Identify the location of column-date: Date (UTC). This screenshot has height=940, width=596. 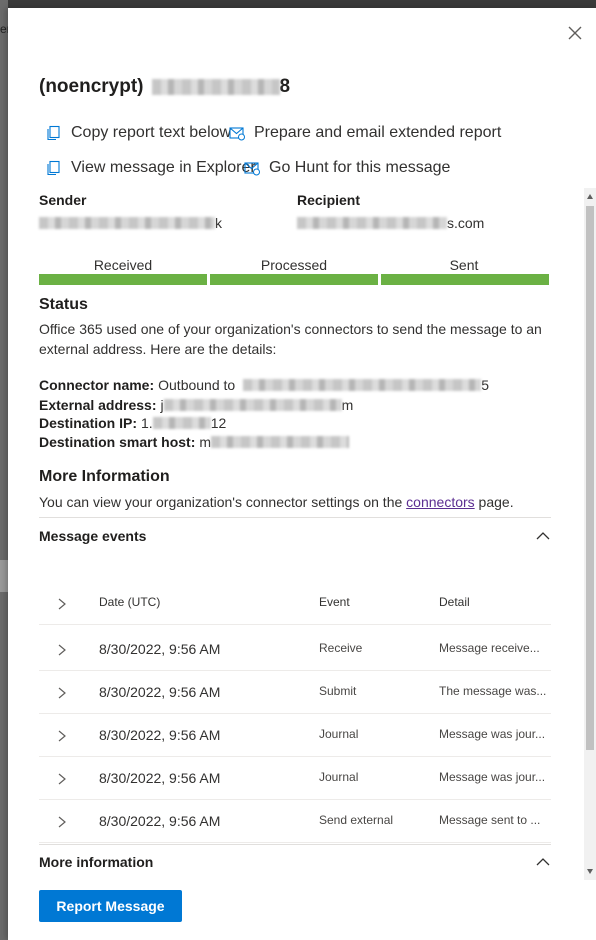
(129, 602).